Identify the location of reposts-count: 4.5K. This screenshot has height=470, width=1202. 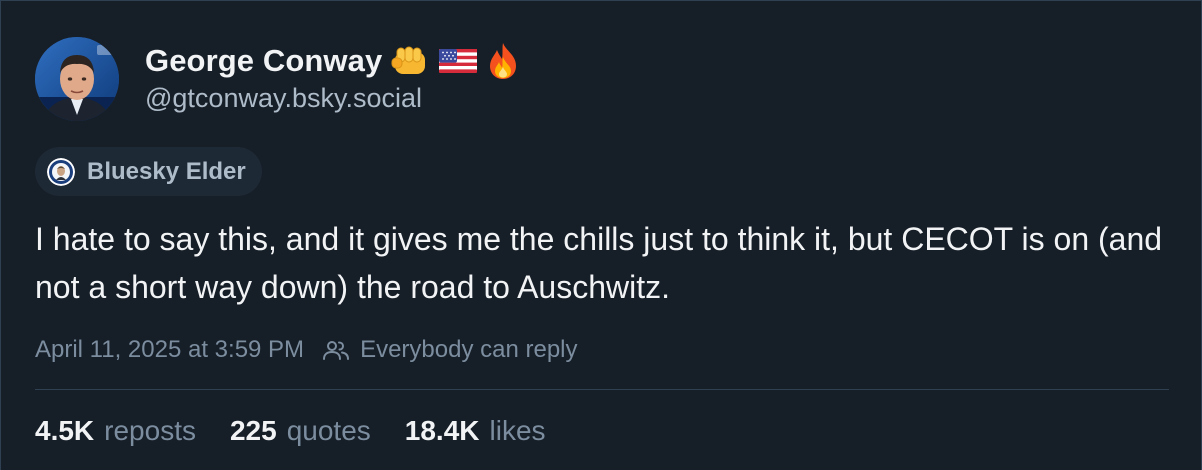
(65, 430).